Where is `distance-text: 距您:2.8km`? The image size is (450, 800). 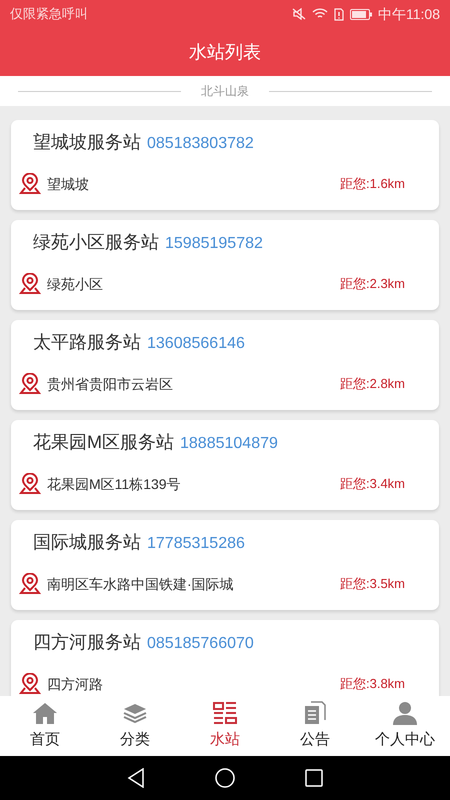 distance-text: 距您:2.8km is located at coordinates (372, 384).